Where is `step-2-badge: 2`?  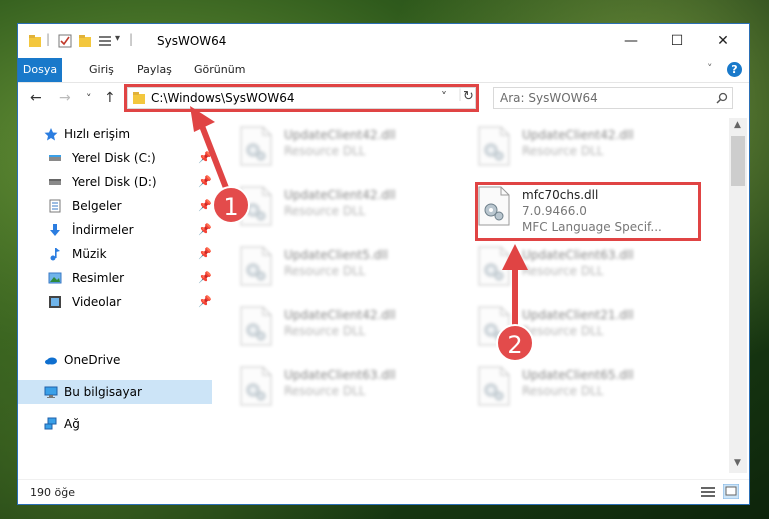
step-2-badge: 2 is located at coordinates (515, 343).